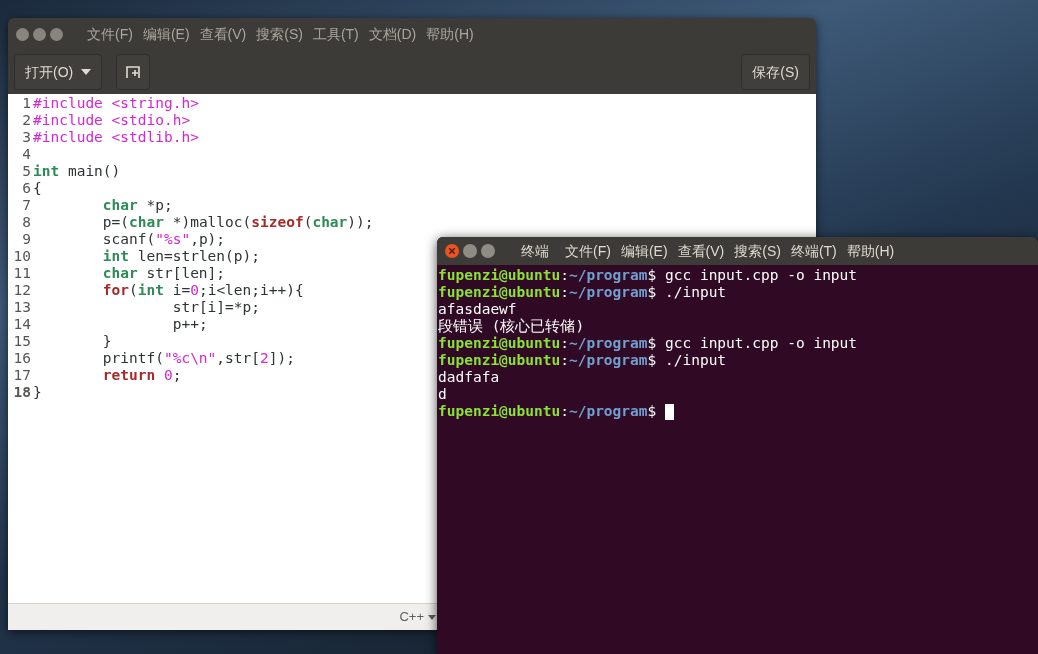 This screenshot has width=1038, height=654. Describe the element at coordinates (469, 377) in the screenshot. I see `output-line: dadfafa` at that location.